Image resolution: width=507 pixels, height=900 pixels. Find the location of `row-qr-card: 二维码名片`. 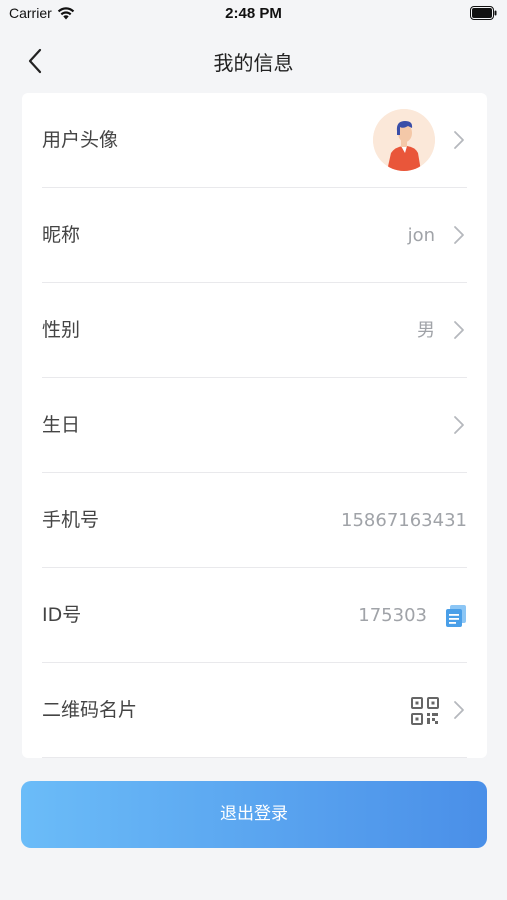

row-qr-card: 二维码名片 is located at coordinates (254, 710).